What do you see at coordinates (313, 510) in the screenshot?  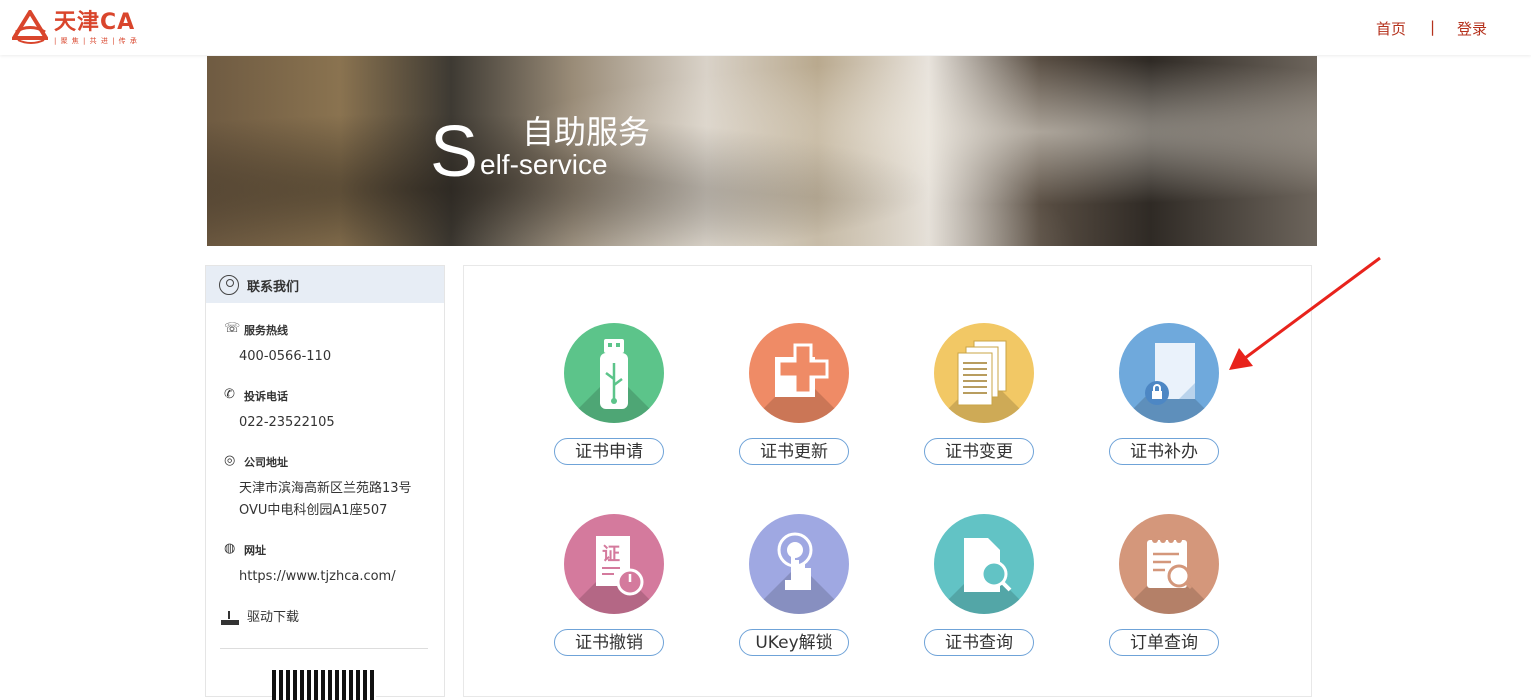 I see `address-line-2: OVU中电科创园A1座507` at bounding box center [313, 510].